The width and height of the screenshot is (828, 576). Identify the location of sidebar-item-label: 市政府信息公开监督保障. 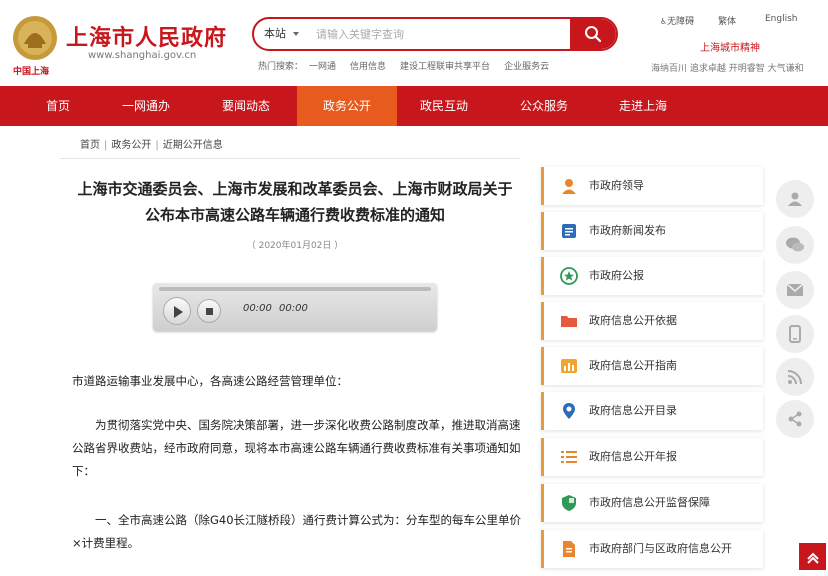
(649, 502).